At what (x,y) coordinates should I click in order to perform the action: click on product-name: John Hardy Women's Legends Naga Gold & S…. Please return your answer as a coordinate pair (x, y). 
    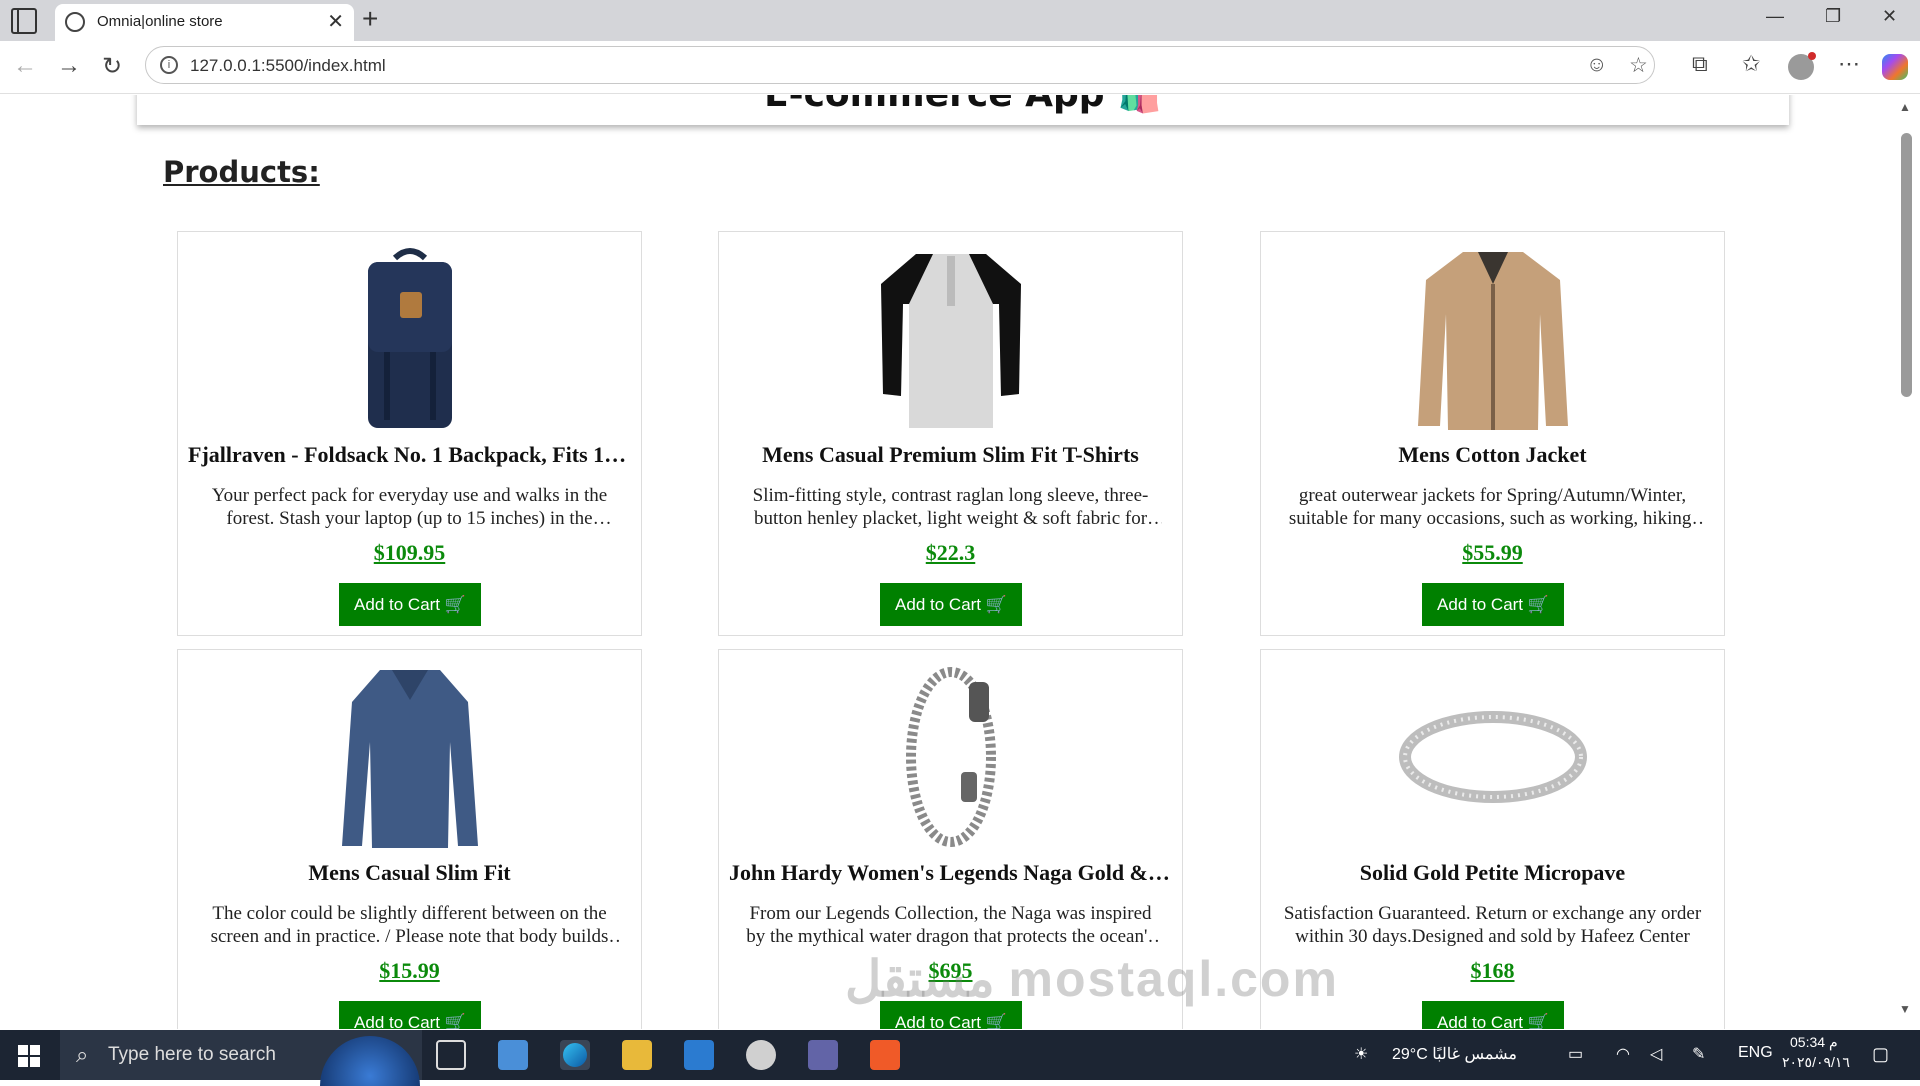
    Looking at the image, I should click on (950, 872).